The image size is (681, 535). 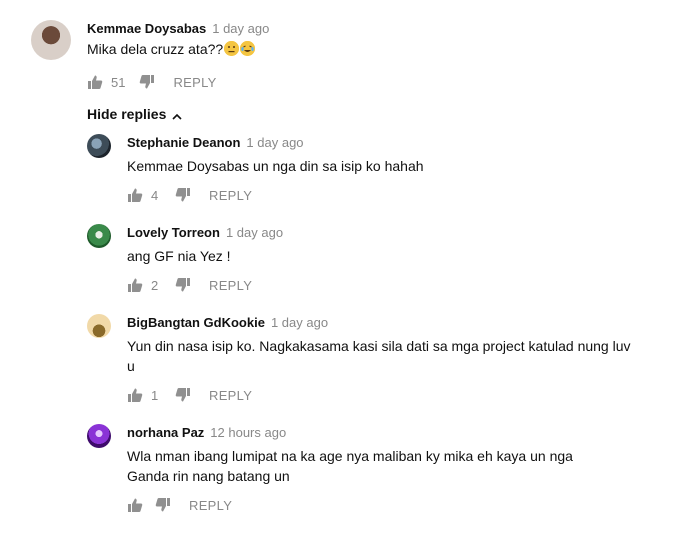 What do you see at coordinates (155, 285) in the screenshot?
I see `like-count: 2` at bounding box center [155, 285].